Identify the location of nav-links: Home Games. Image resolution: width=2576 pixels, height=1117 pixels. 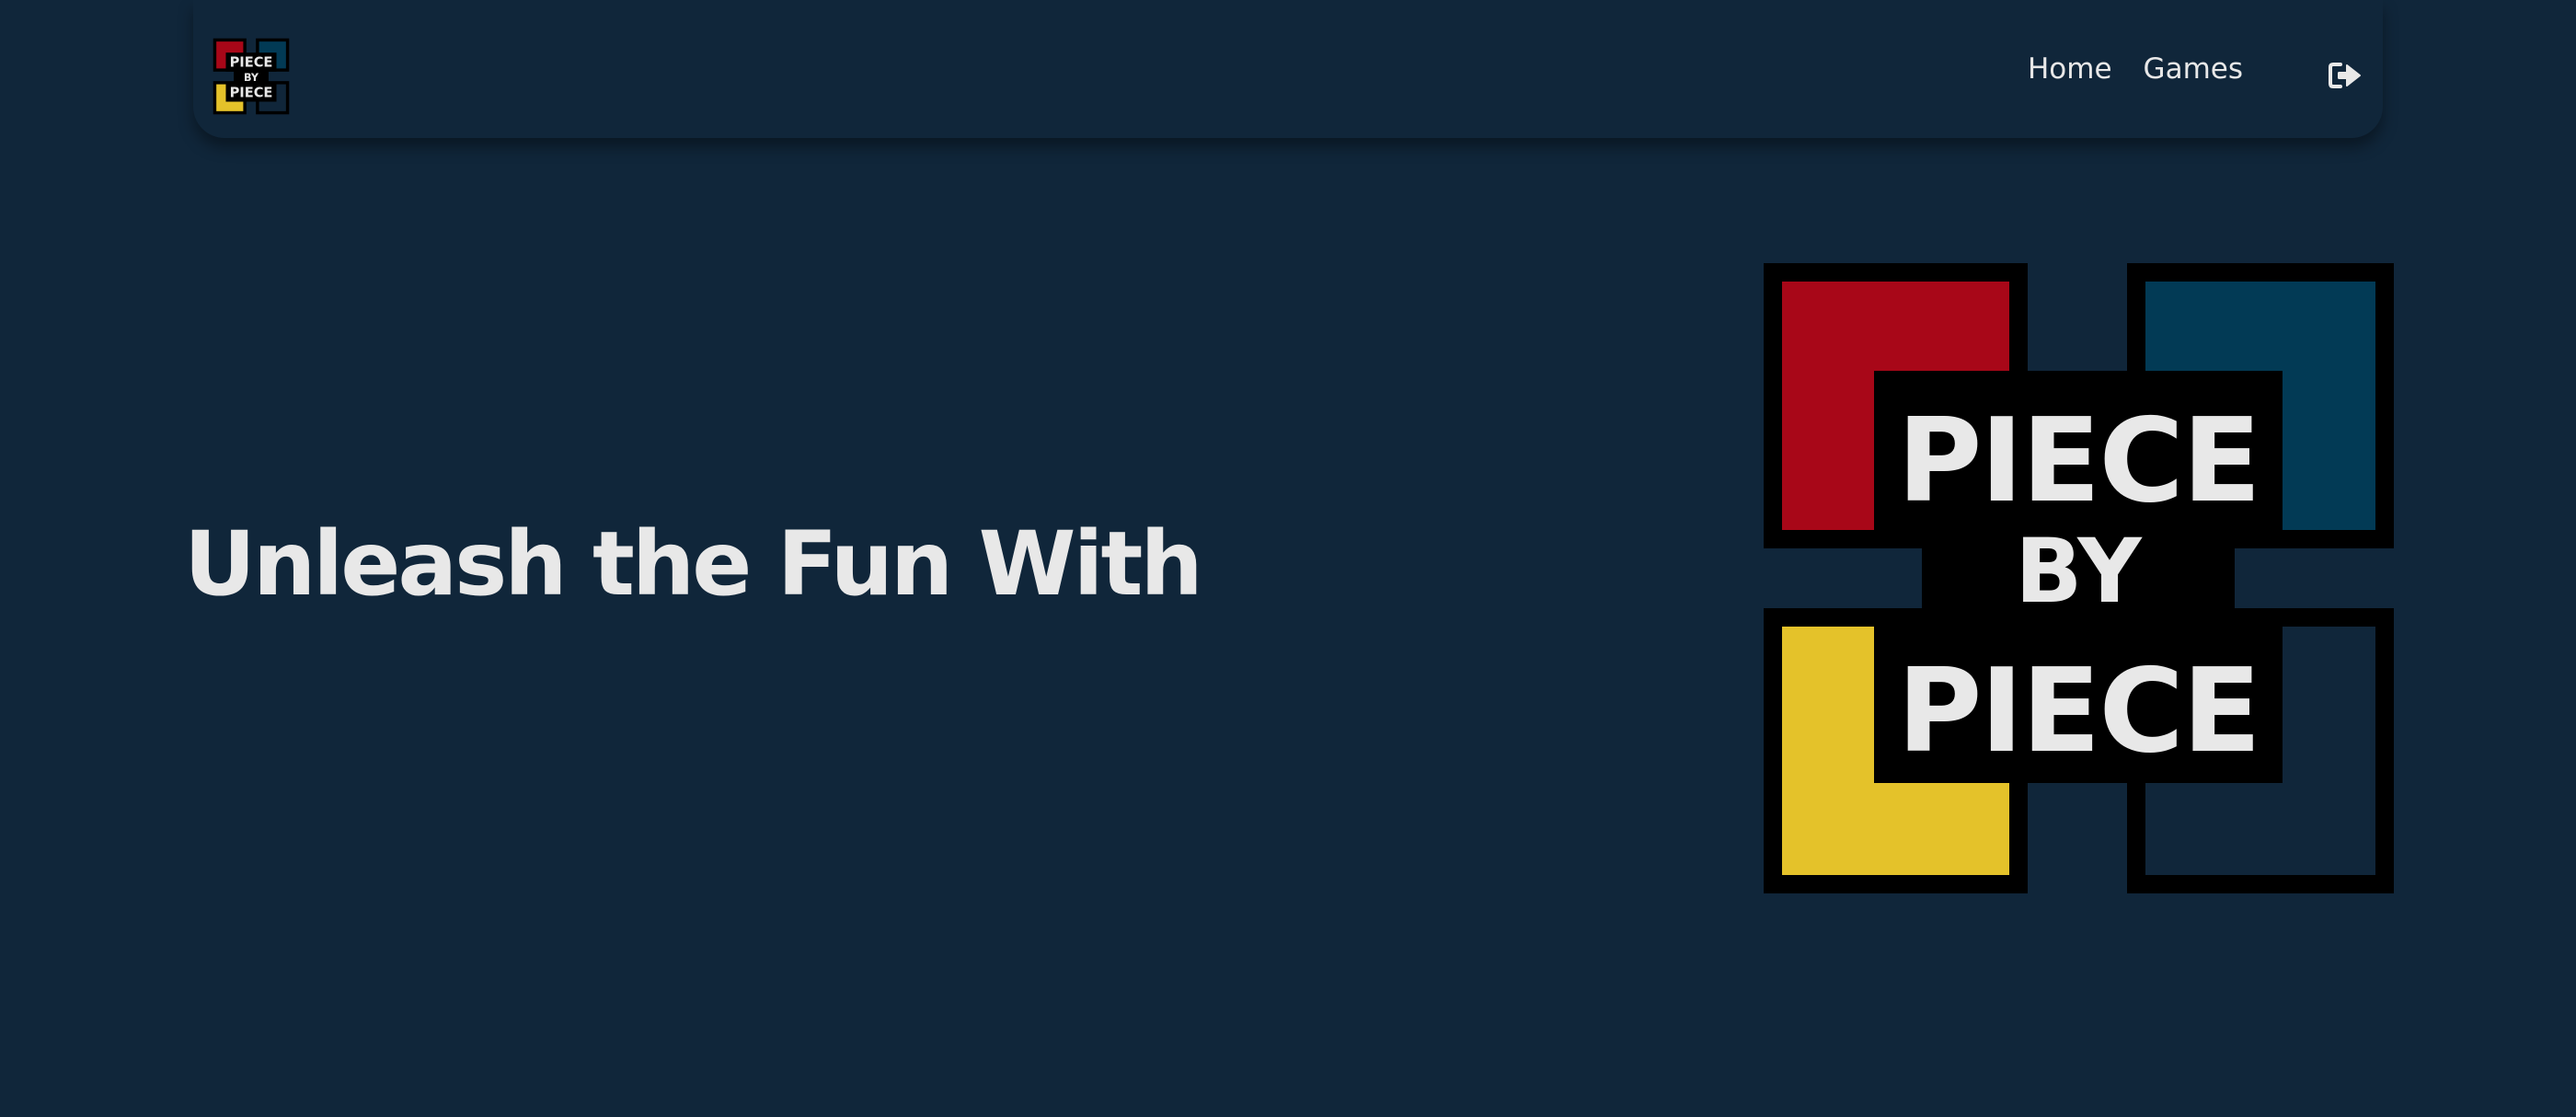
(2135, 69).